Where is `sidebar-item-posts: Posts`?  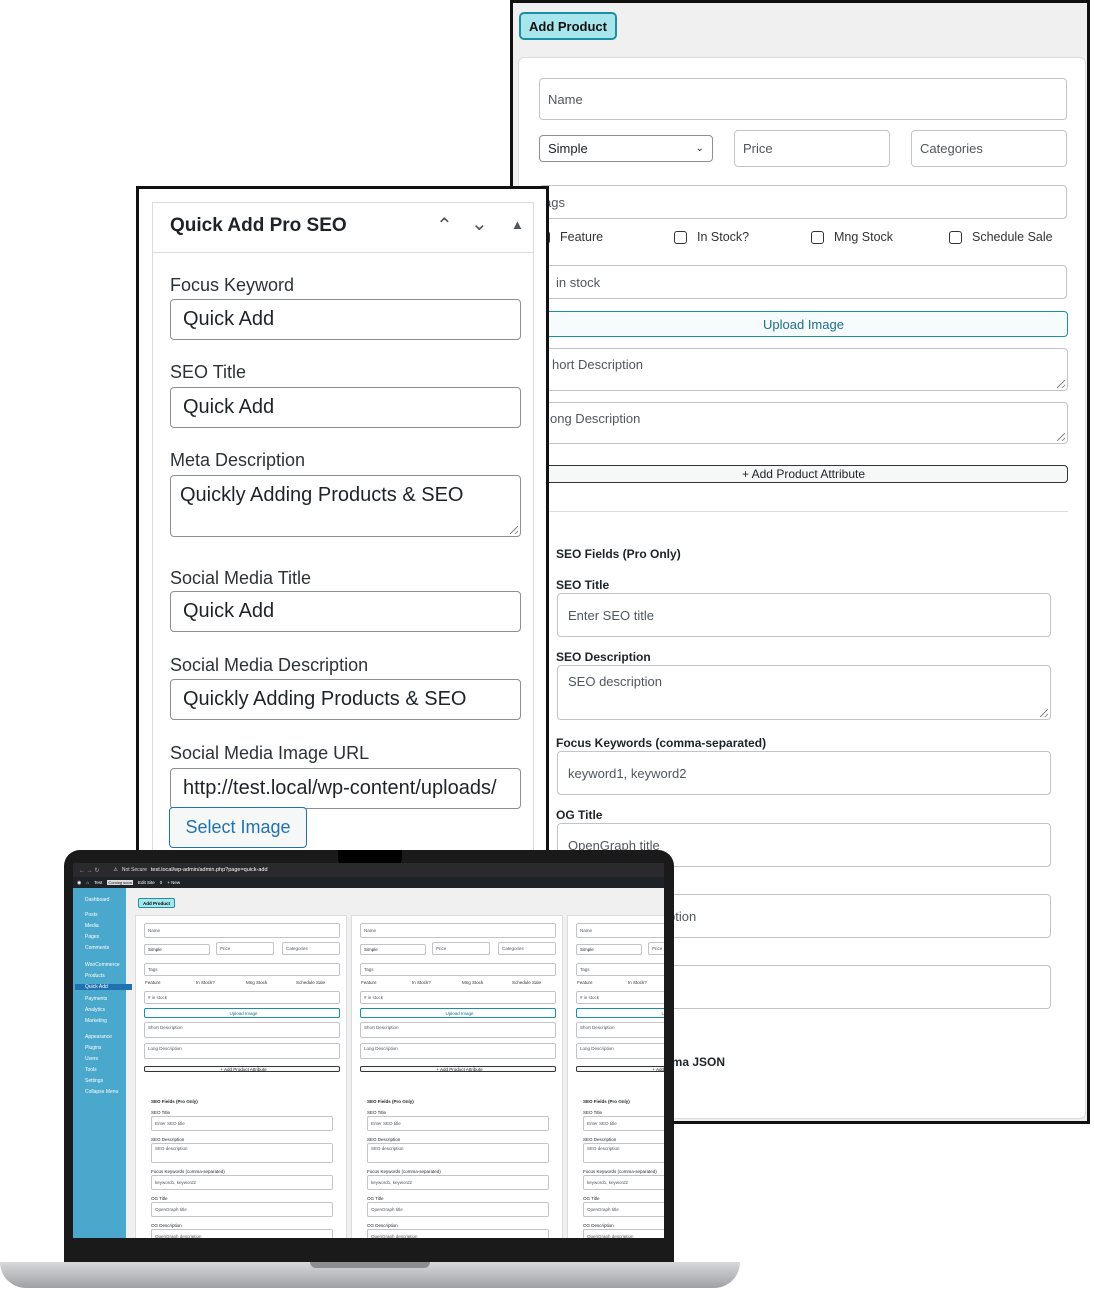 sidebar-item-posts: Posts is located at coordinates (91, 915).